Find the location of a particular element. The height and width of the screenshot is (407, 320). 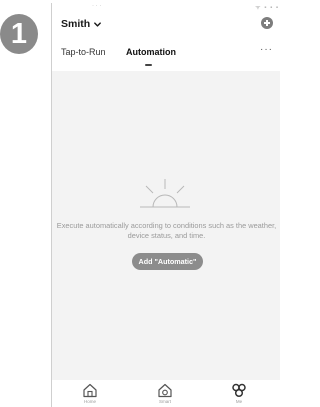

home-selector: Smith is located at coordinates (81, 24).